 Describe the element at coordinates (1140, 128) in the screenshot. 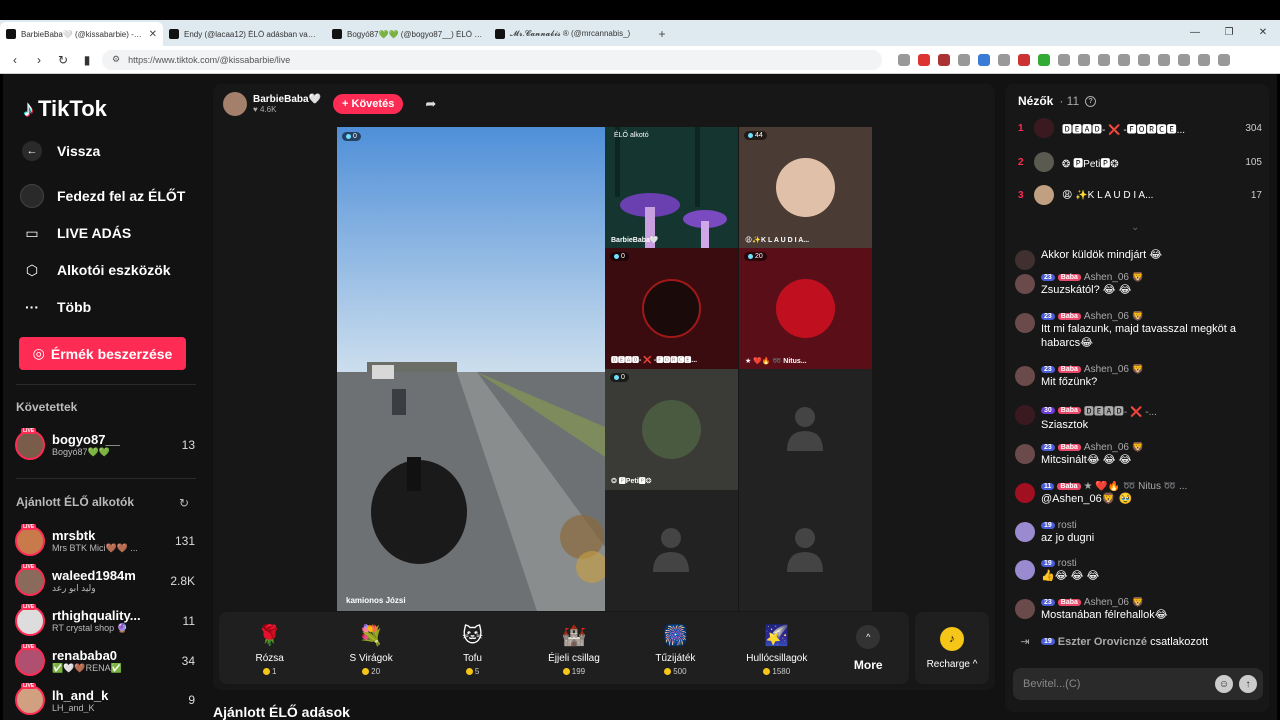

I see `top-viewer-row: 1 🅳🅴🅰🅳- ❌ -🅵🅾🆁🅲🅴... 304` at that location.